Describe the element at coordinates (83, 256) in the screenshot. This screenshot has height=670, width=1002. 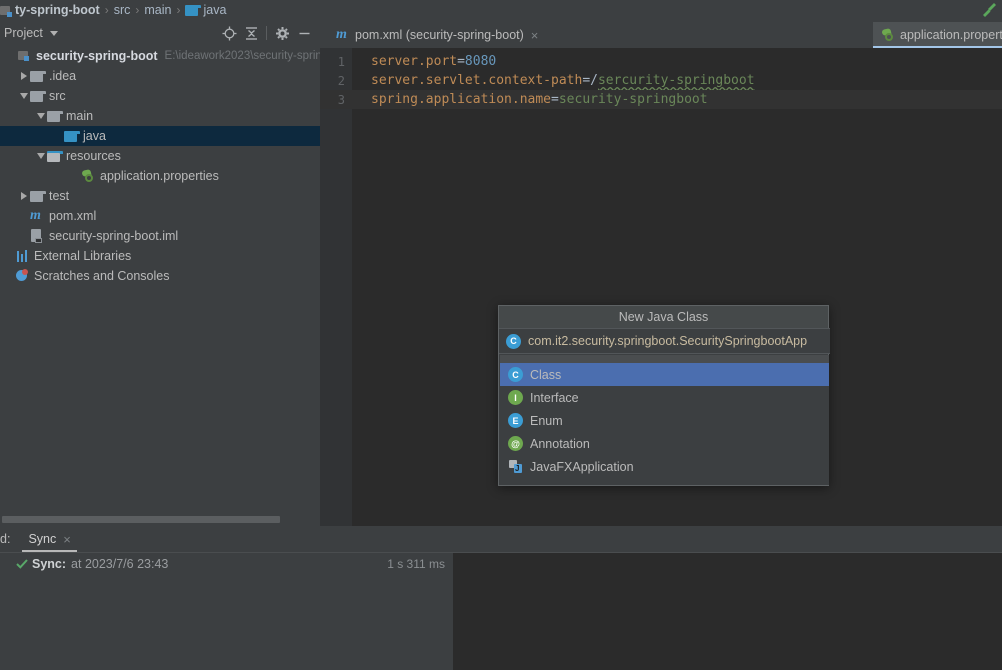
I see `tree-label: External Libraries` at that location.